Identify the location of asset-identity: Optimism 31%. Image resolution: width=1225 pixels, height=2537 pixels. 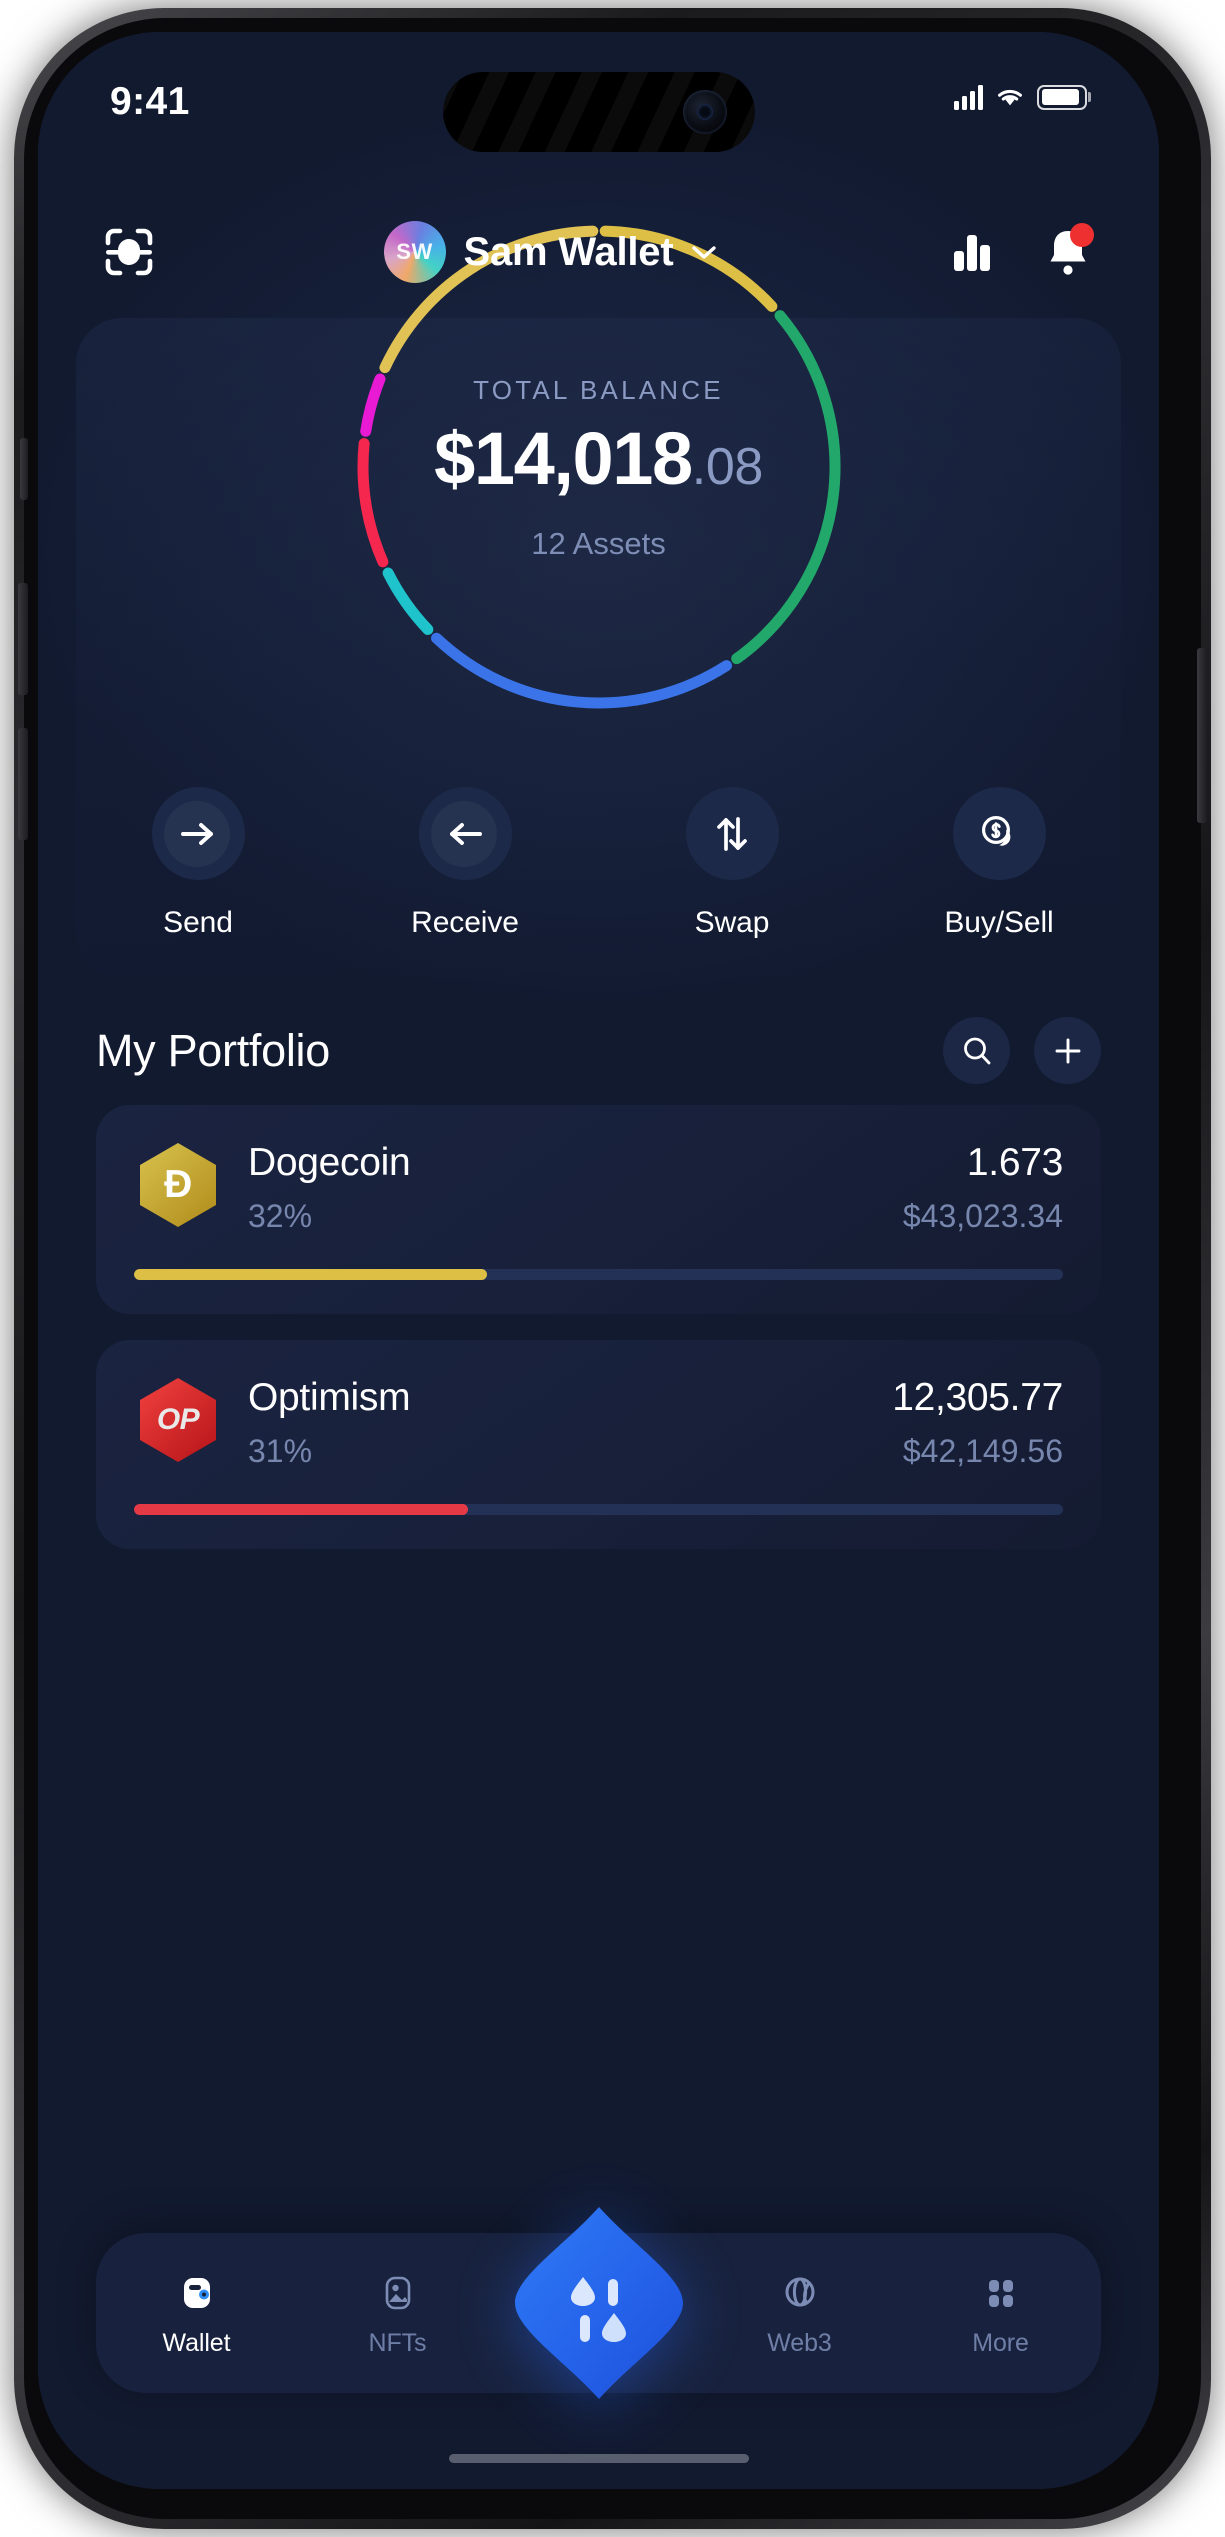
(557, 1423).